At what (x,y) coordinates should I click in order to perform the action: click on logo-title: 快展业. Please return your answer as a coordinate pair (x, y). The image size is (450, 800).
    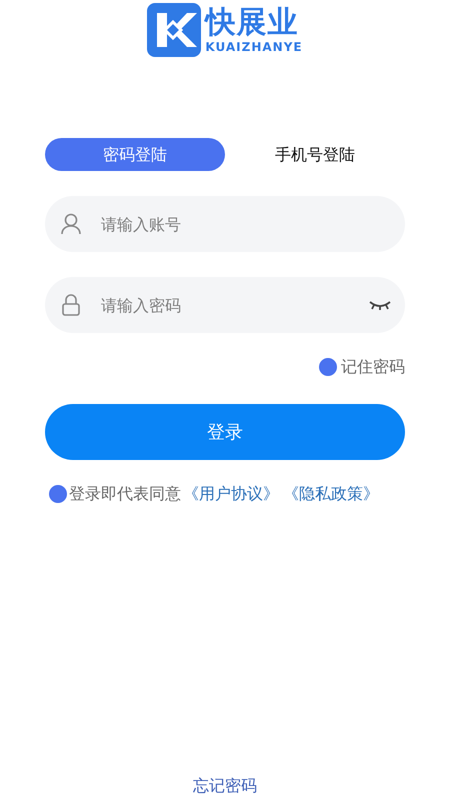
    Looking at the image, I should click on (252, 23).